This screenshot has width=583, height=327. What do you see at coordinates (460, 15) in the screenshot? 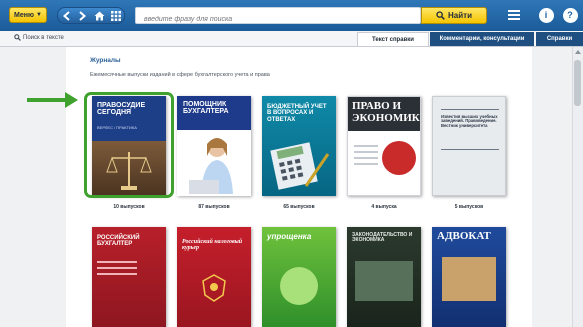
I see `find-button-label: Найти` at bounding box center [460, 15].